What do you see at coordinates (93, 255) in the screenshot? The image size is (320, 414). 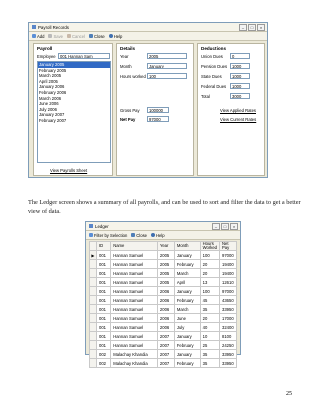 I see `current-row-indicator: ▶` at bounding box center [93, 255].